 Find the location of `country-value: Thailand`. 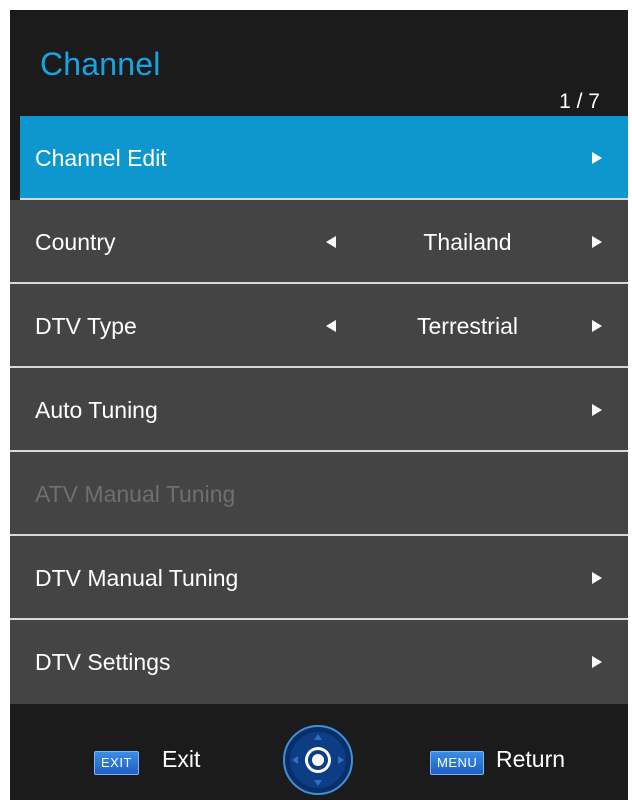

country-value: Thailand is located at coordinates (467, 242).